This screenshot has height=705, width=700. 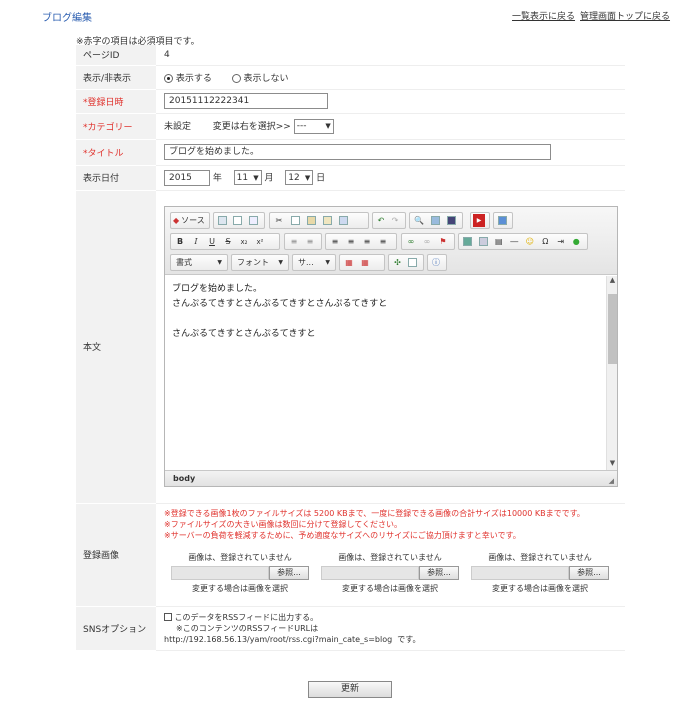 What do you see at coordinates (314, 262) in the screenshot?
I see `size-combo: サ... ▼` at bounding box center [314, 262].